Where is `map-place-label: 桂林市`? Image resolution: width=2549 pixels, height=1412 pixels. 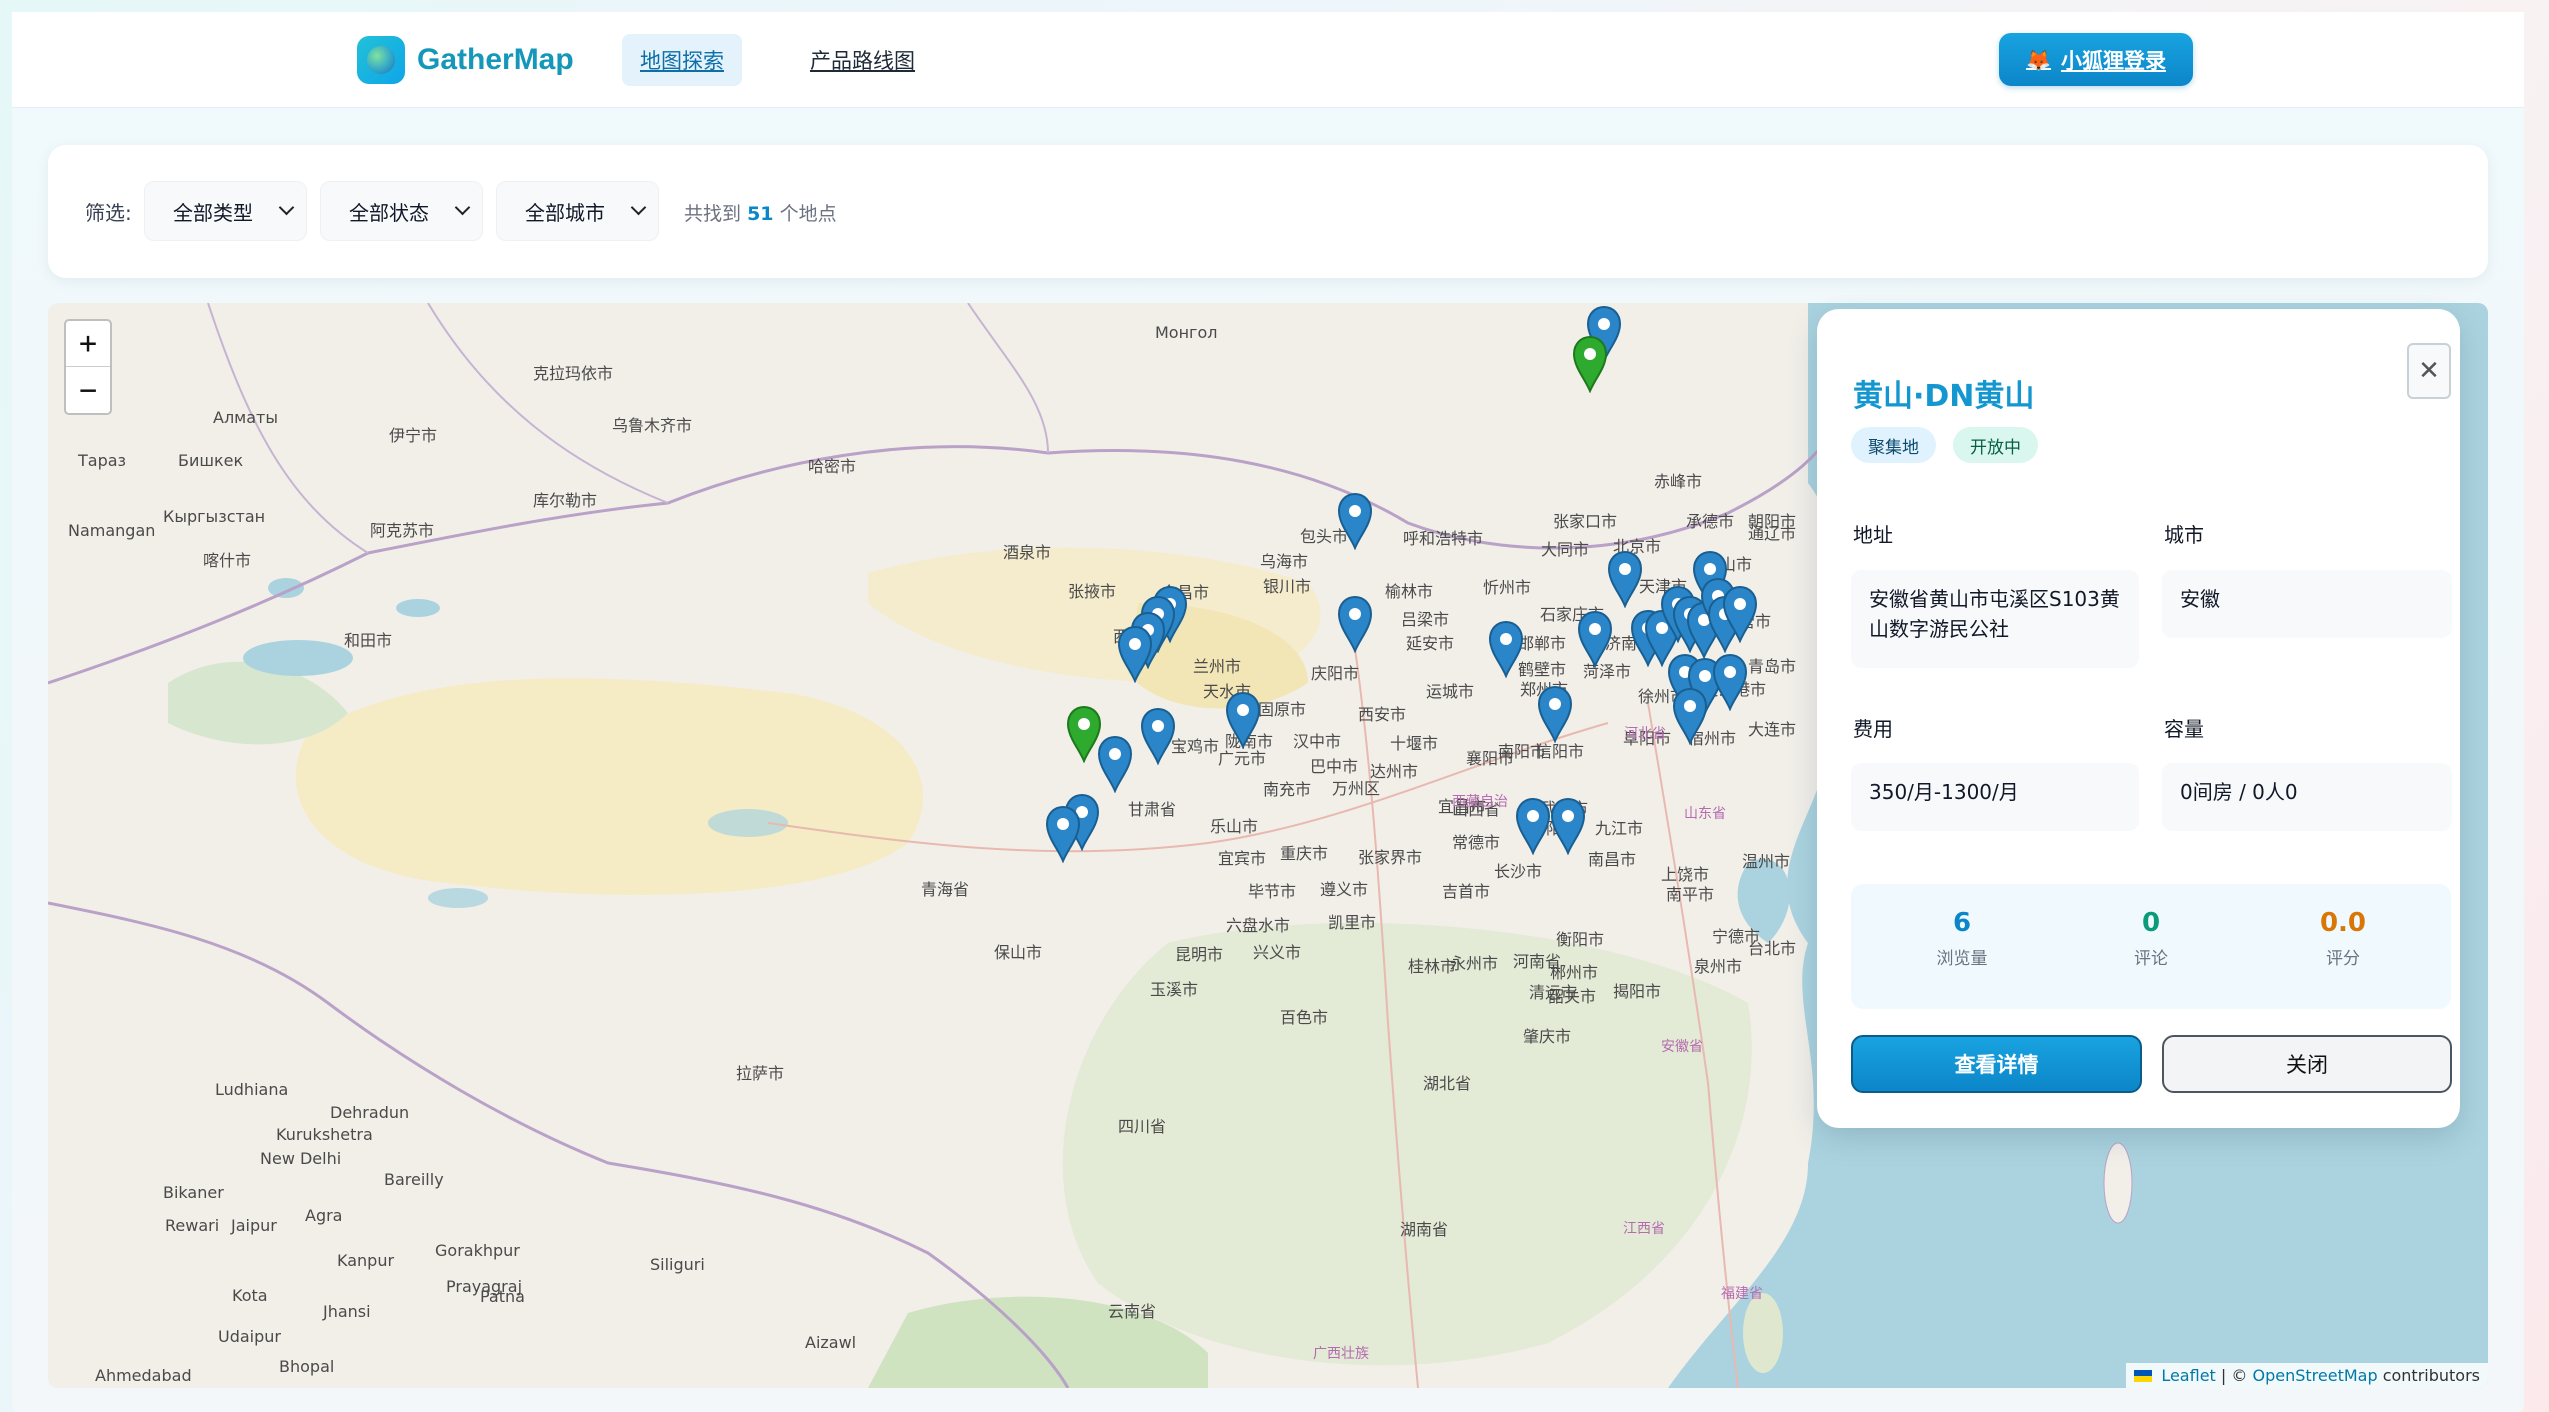
map-place-label: 桂林市 is located at coordinates (1432, 966).